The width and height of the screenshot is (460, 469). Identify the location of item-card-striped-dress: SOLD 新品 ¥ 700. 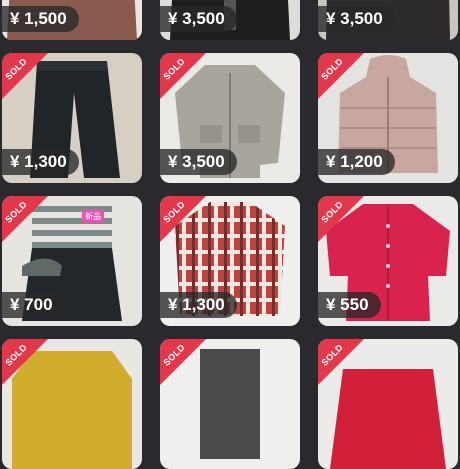
(72, 261).